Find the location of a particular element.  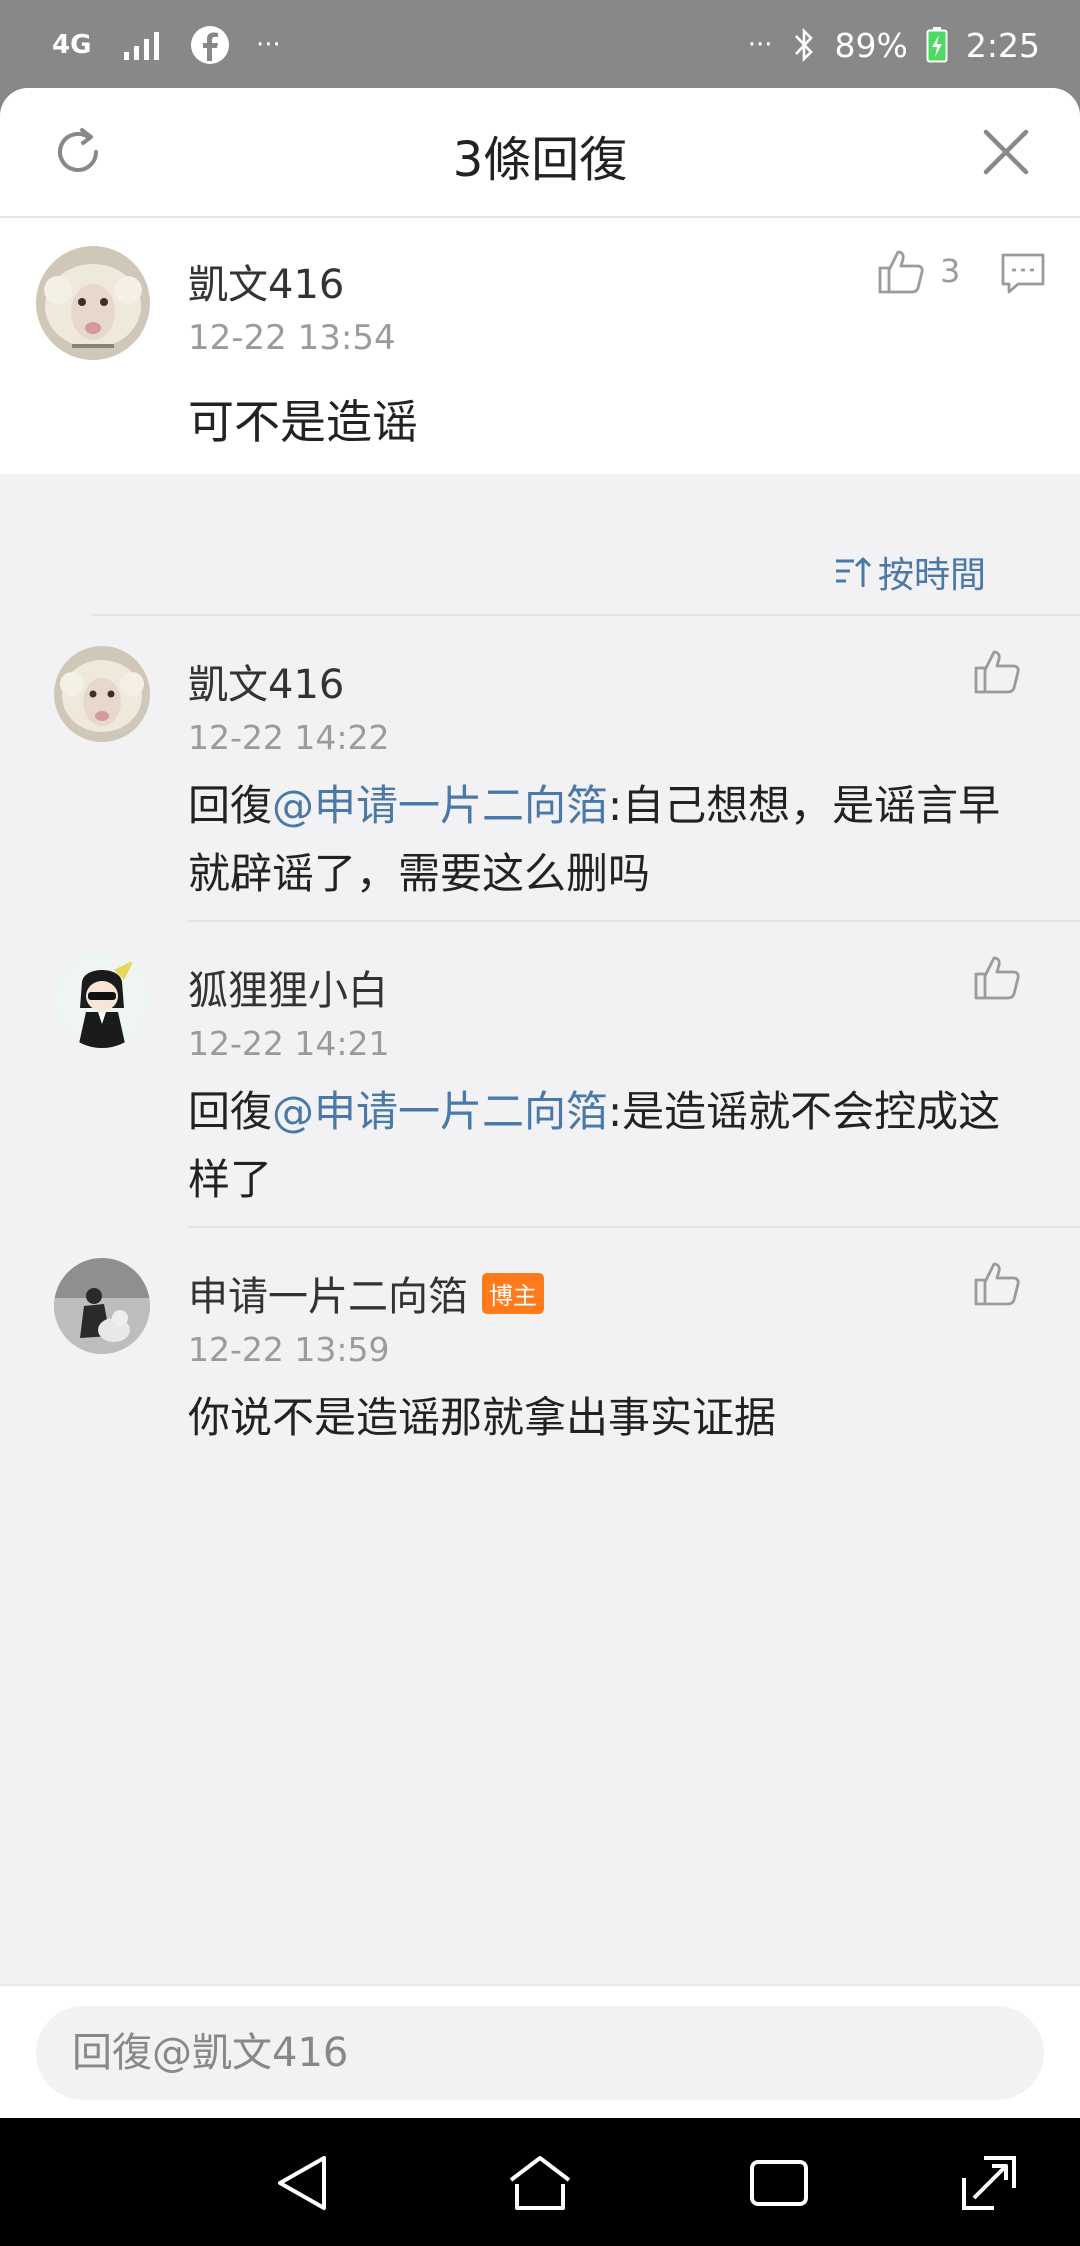

reply-time: 12-22 14:22 is located at coordinates (289, 737).